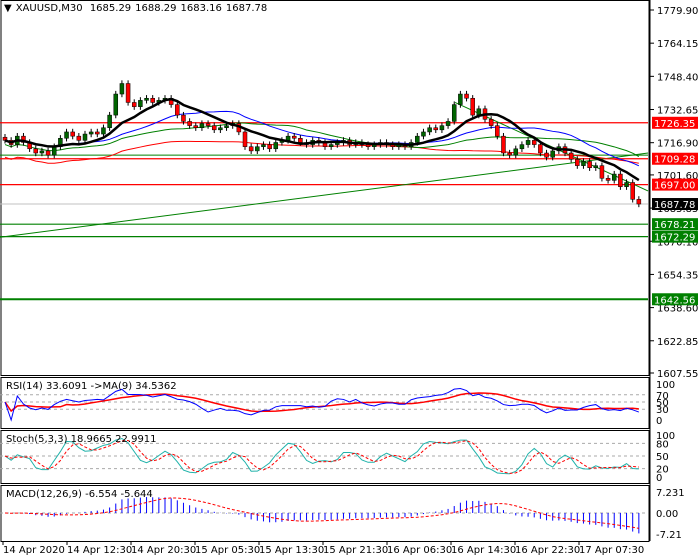 The image size is (700, 560). I want to click on rsi-line, so click(322, 404).